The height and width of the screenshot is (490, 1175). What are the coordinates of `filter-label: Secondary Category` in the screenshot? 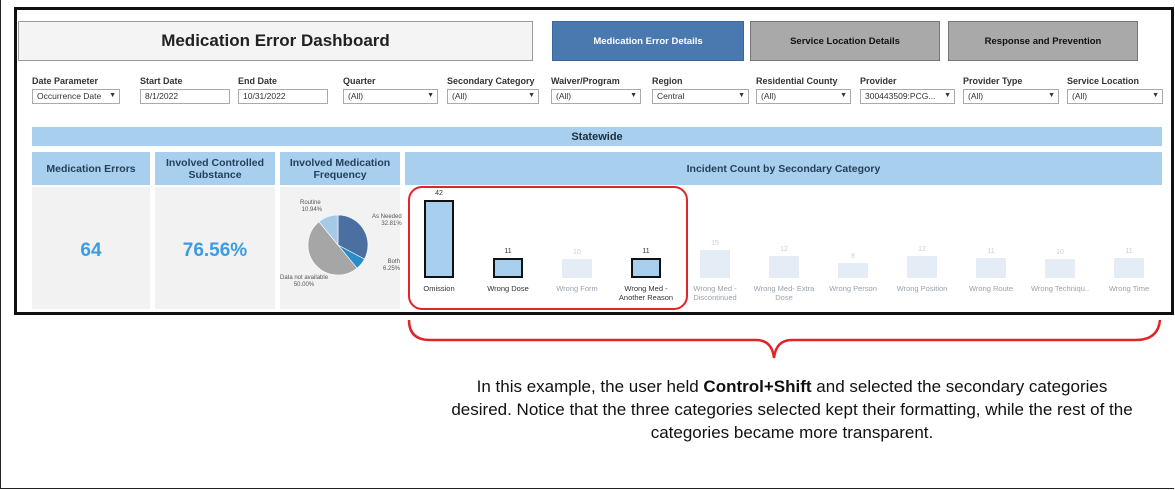 It's located at (491, 81).